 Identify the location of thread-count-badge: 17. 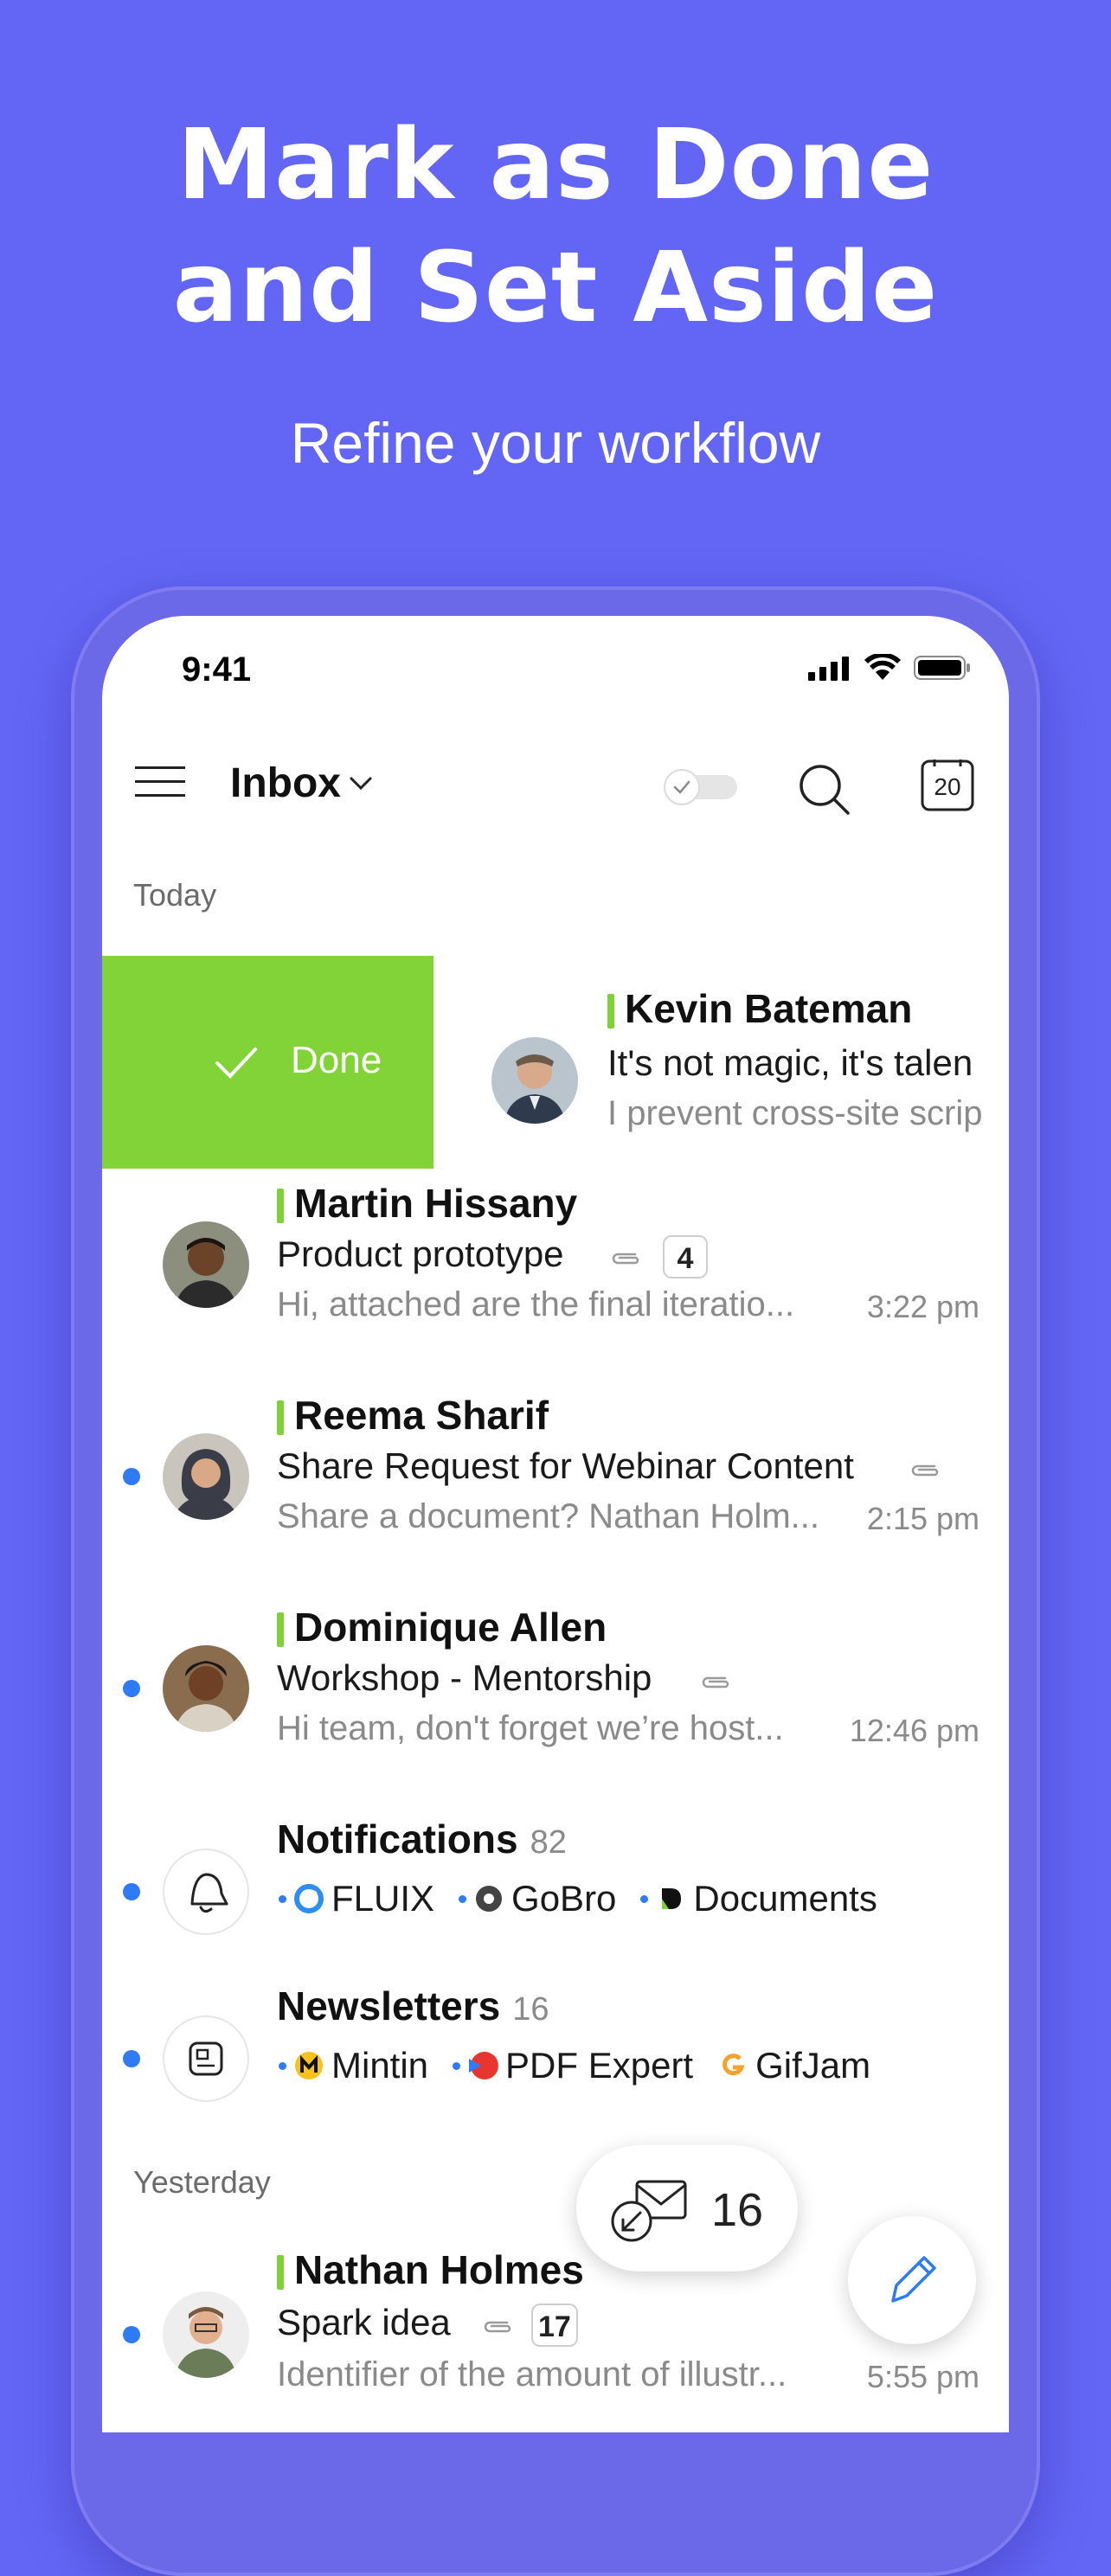
(554, 2325).